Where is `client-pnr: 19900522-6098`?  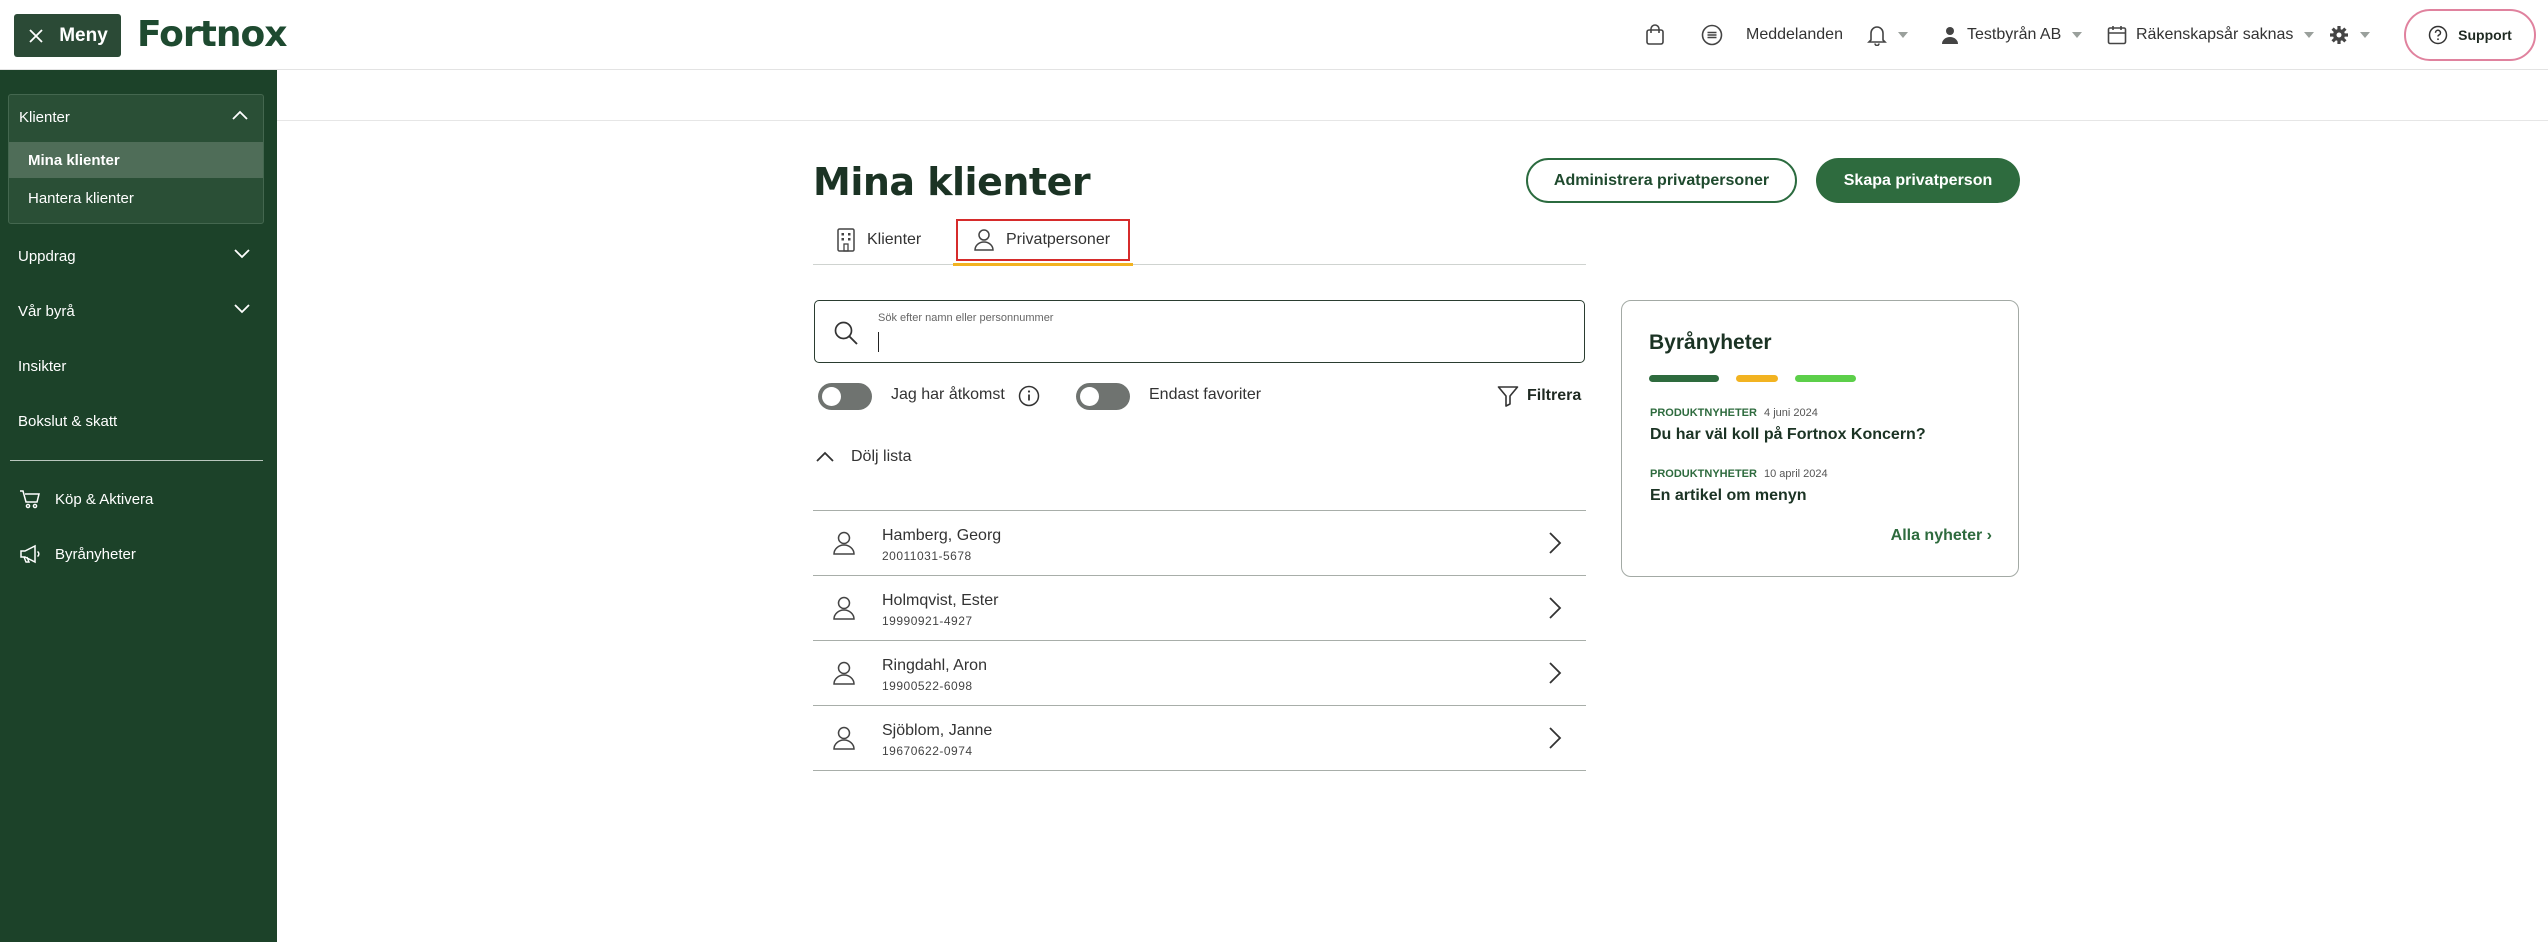
client-pnr: 19900522-6098 is located at coordinates (927, 686).